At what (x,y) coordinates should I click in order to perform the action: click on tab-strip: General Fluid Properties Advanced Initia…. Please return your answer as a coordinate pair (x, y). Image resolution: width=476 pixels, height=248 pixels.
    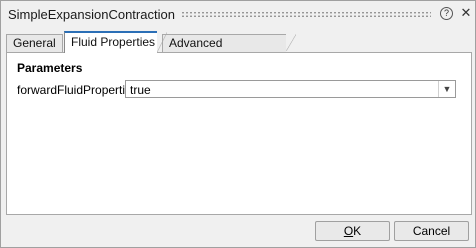
    Looking at the image, I should click on (238, 49).